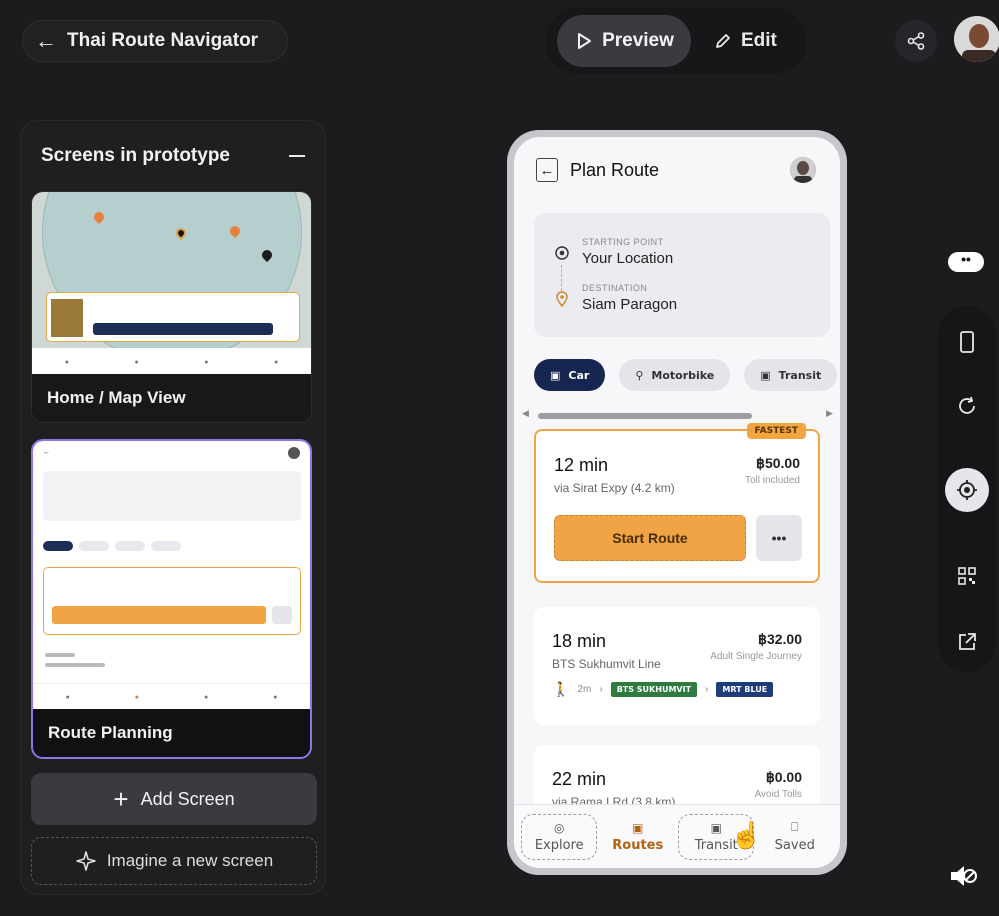  I want to click on nav-saved-label: Saved, so click(794, 845).